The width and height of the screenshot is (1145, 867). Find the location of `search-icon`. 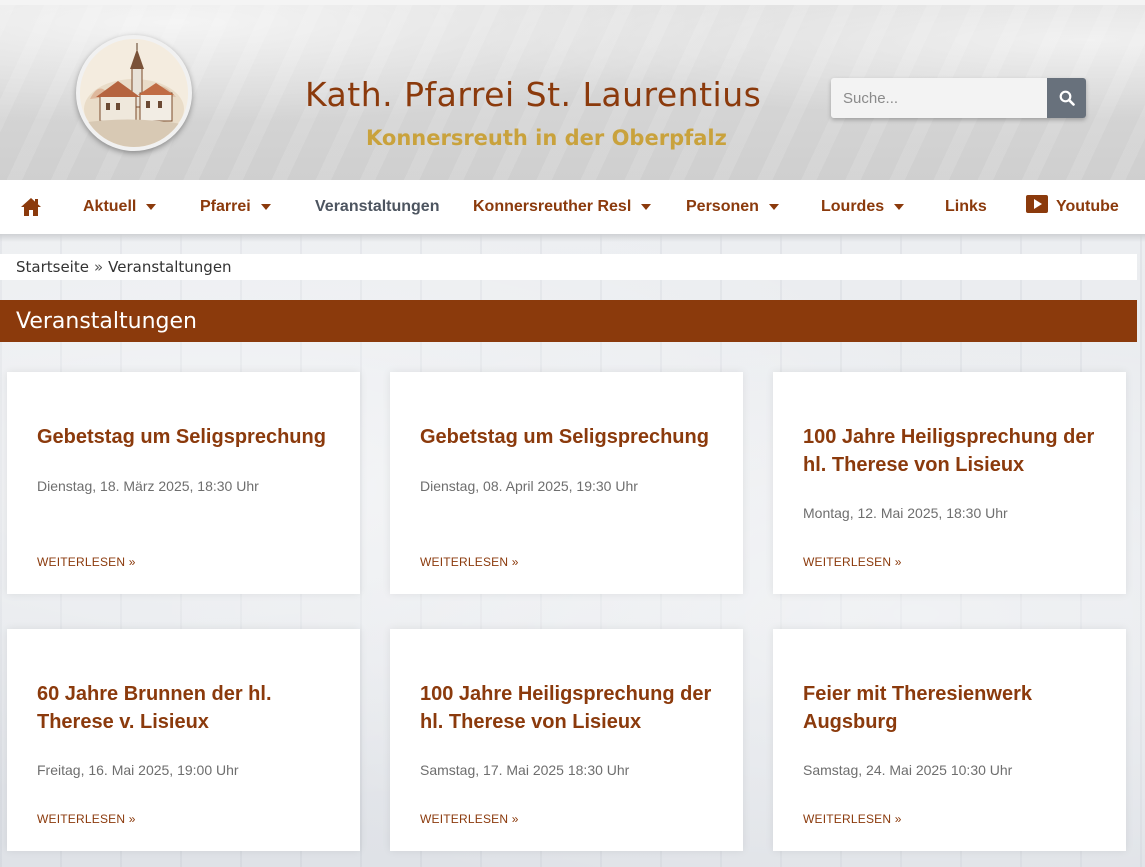

search-icon is located at coordinates (1067, 98).